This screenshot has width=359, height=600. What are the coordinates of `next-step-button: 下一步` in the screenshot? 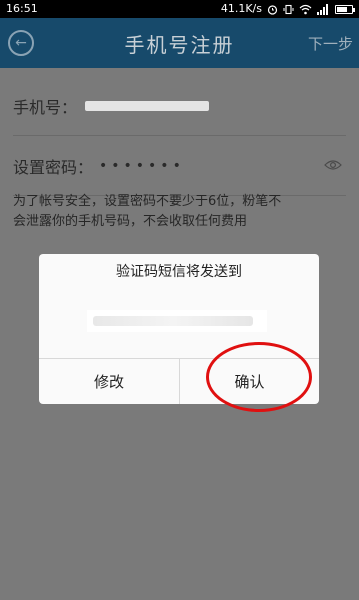 It's located at (330, 43).